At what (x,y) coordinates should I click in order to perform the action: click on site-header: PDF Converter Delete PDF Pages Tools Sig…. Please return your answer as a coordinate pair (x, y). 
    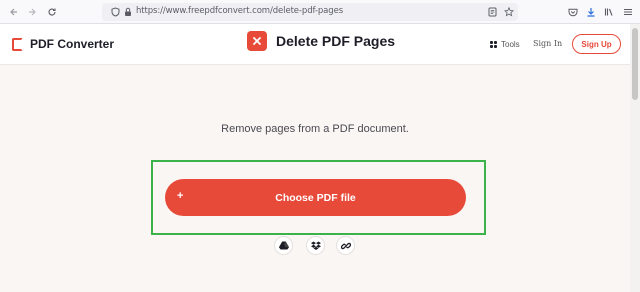
    Looking at the image, I should click on (315, 44).